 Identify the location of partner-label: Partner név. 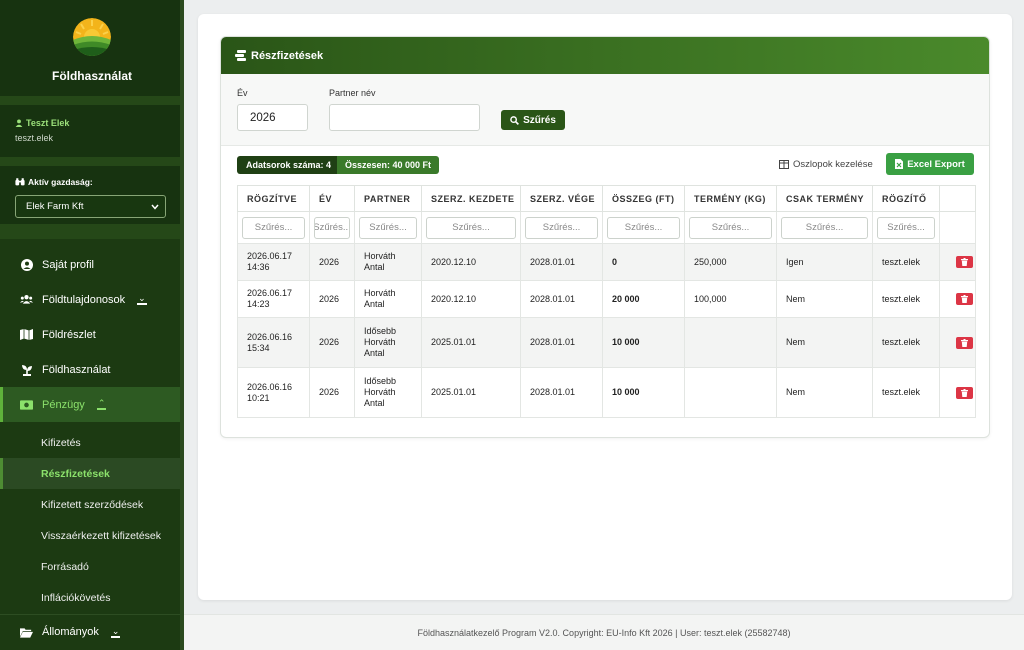
(352, 93).